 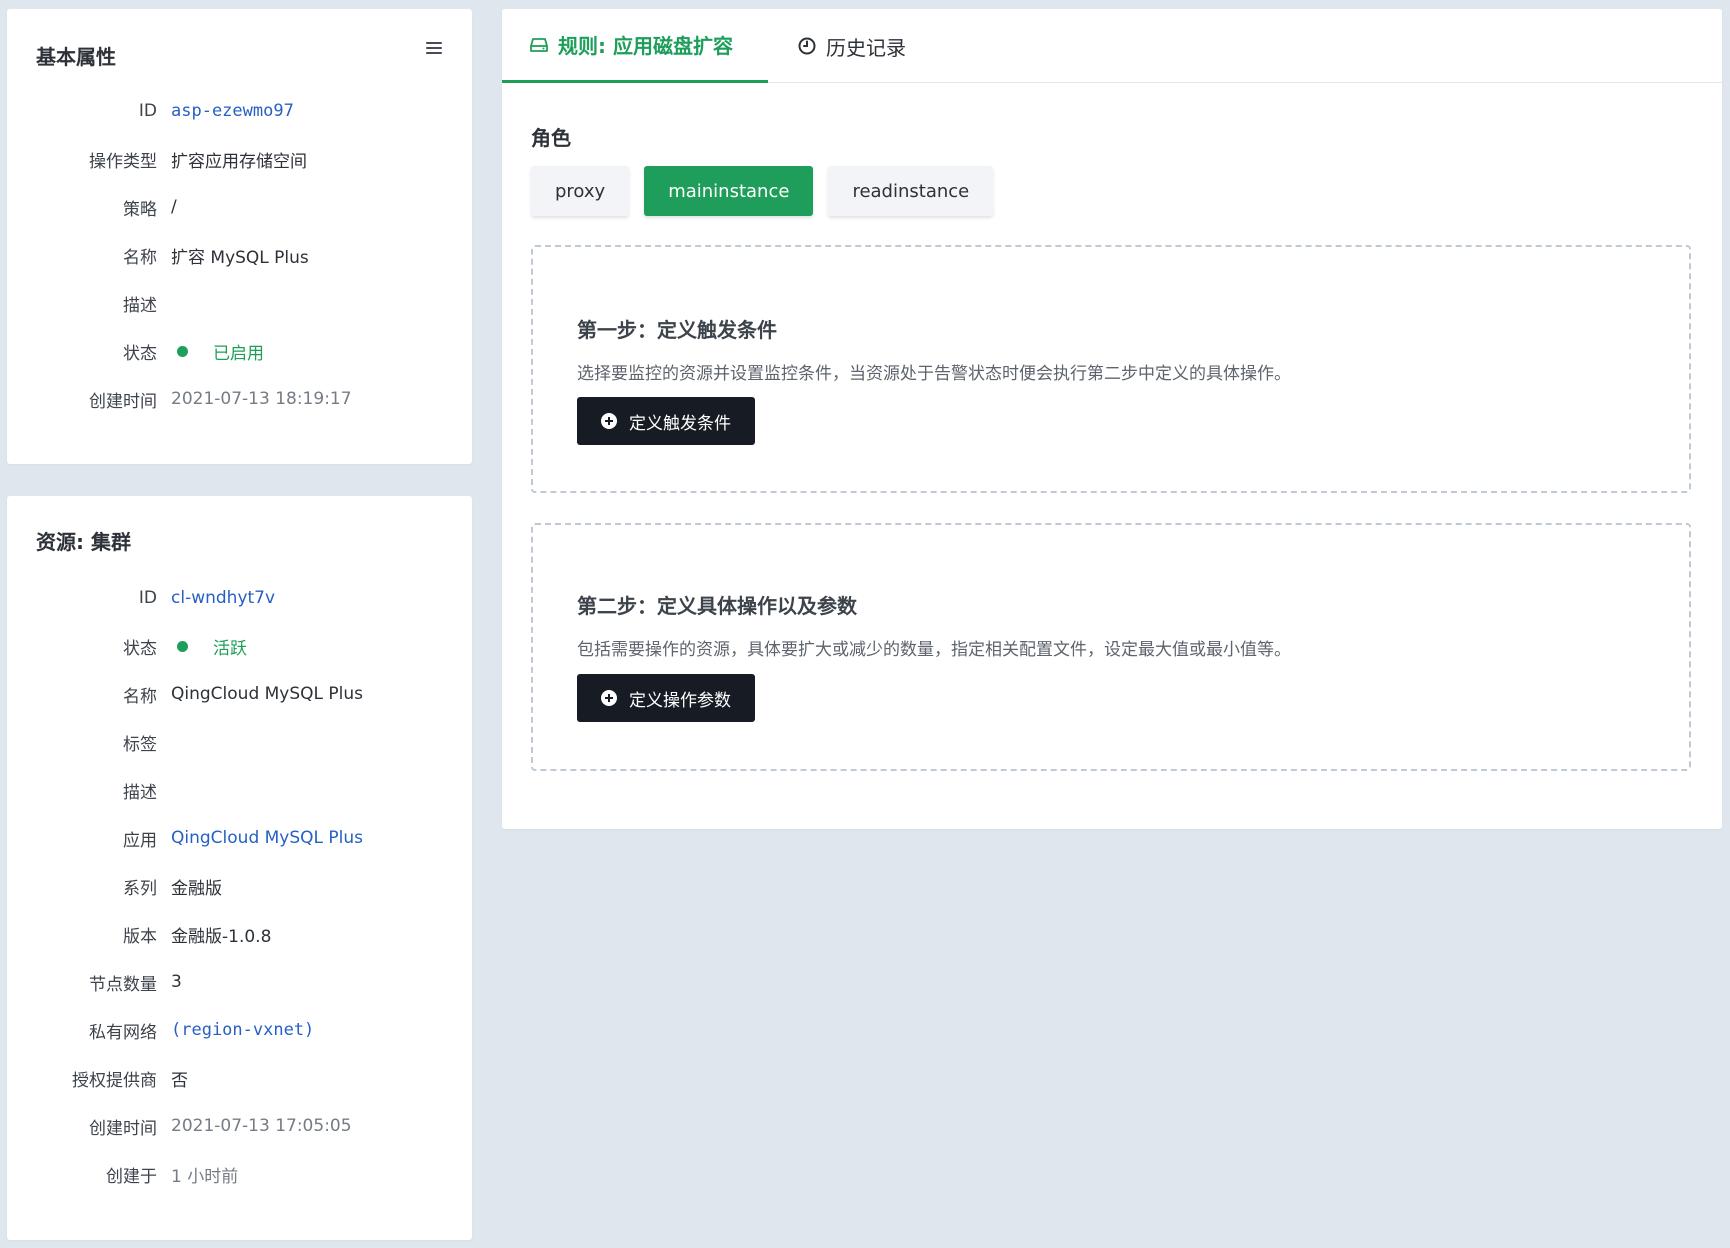 I want to click on provider-value: 否, so click(x=179, y=1080).